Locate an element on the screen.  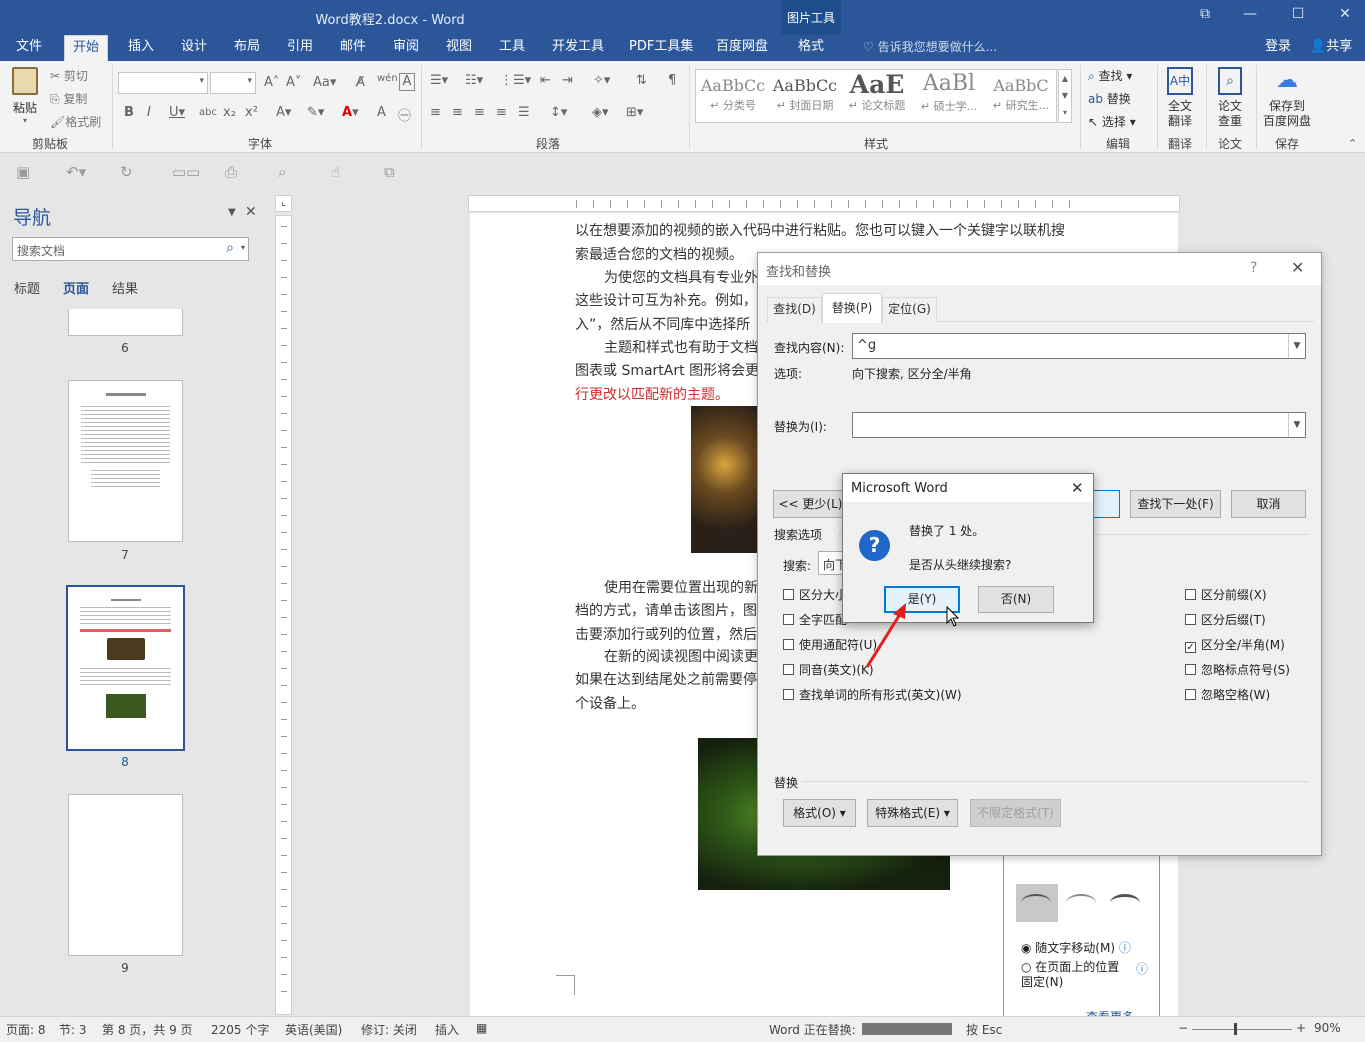
asian-layout-icon: ✧▾ is located at coordinates (601, 80).